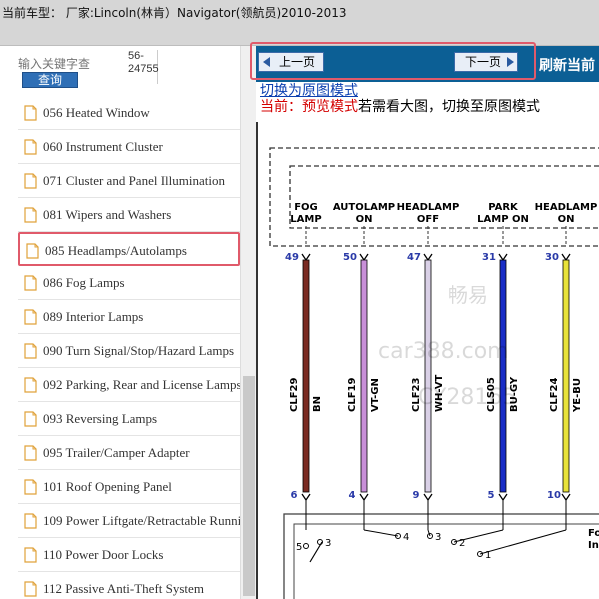 The width and height of the screenshot is (599, 599). Describe the element at coordinates (375, 395) in the screenshot. I see `wire-color-label: VT-GN` at that location.